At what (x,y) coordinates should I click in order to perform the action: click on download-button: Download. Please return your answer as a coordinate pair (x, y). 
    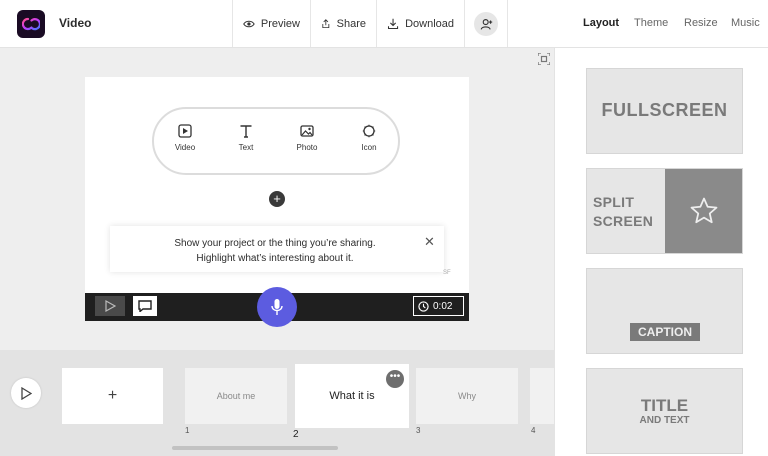
    Looking at the image, I should click on (420, 23).